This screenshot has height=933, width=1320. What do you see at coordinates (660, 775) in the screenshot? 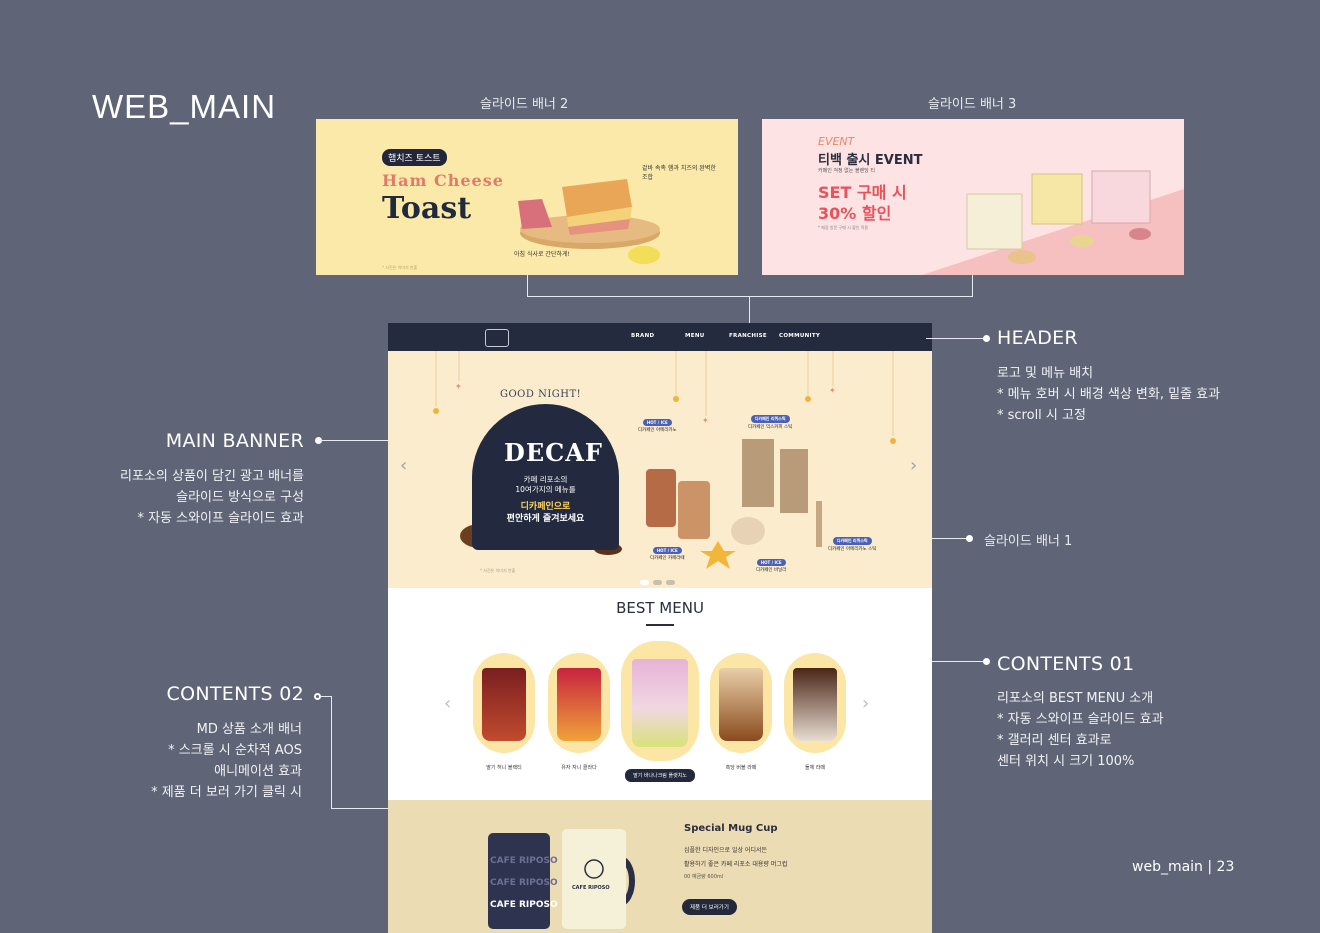
I see `best-item-label-center: 딸기 바나나크림 플랫치노` at bounding box center [660, 775].